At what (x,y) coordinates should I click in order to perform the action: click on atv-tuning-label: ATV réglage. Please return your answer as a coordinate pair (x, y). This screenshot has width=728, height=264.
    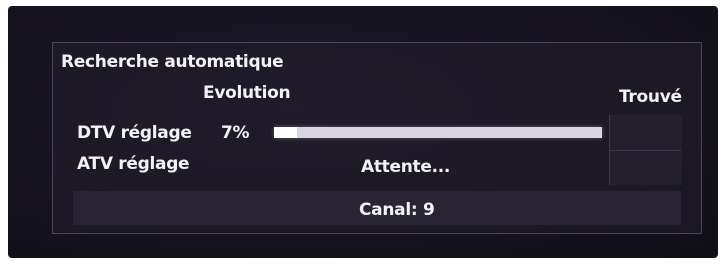
    Looking at the image, I should click on (133, 164).